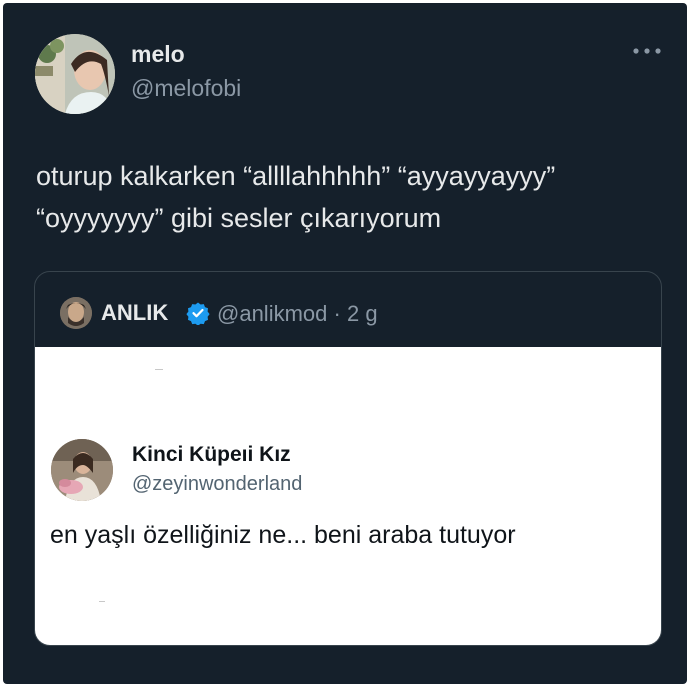  What do you see at coordinates (217, 484) in the screenshot?
I see `inner-handle: @zeyinwonderland` at bounding box center [217, 484].